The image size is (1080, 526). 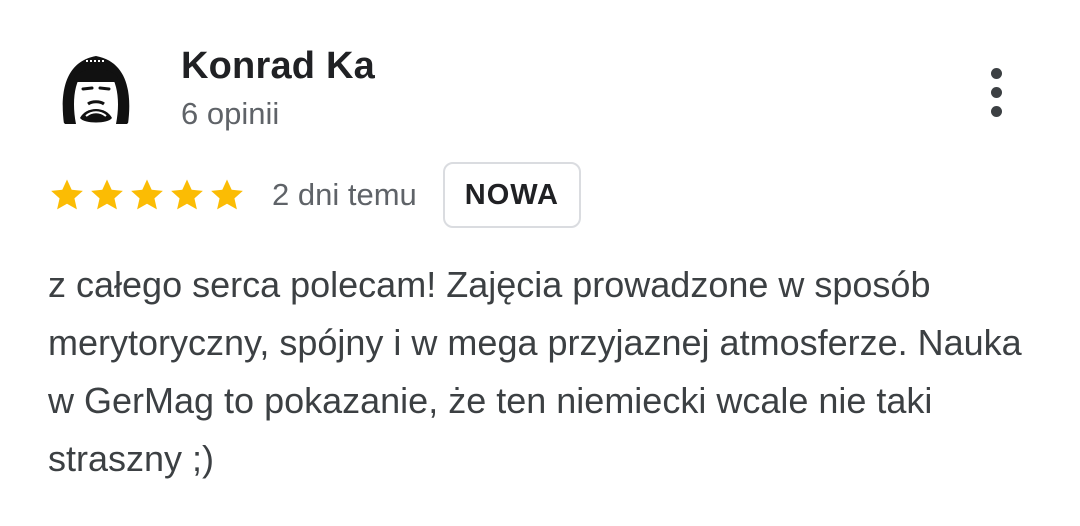 I want to click on more-options-button, so click(x=996, y=92).